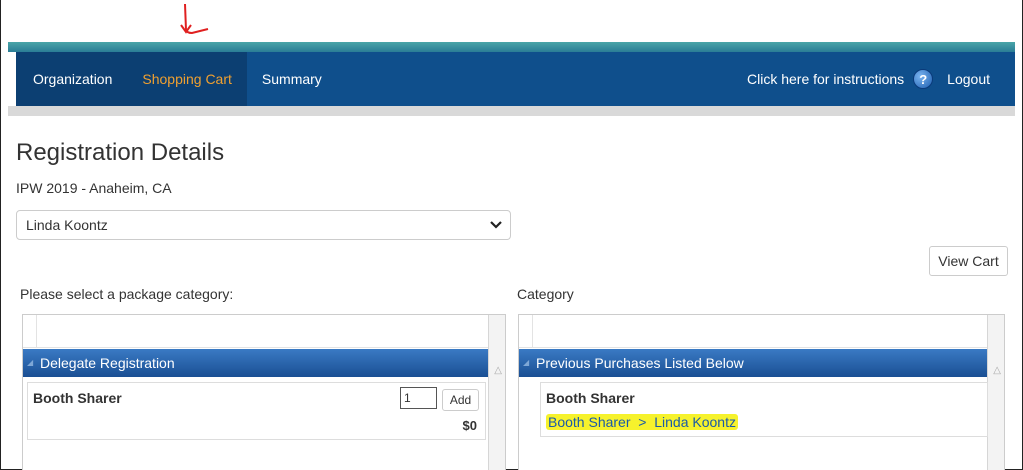  I want to click on attendee-select-value: Linda Koontz, so click(67, 225).